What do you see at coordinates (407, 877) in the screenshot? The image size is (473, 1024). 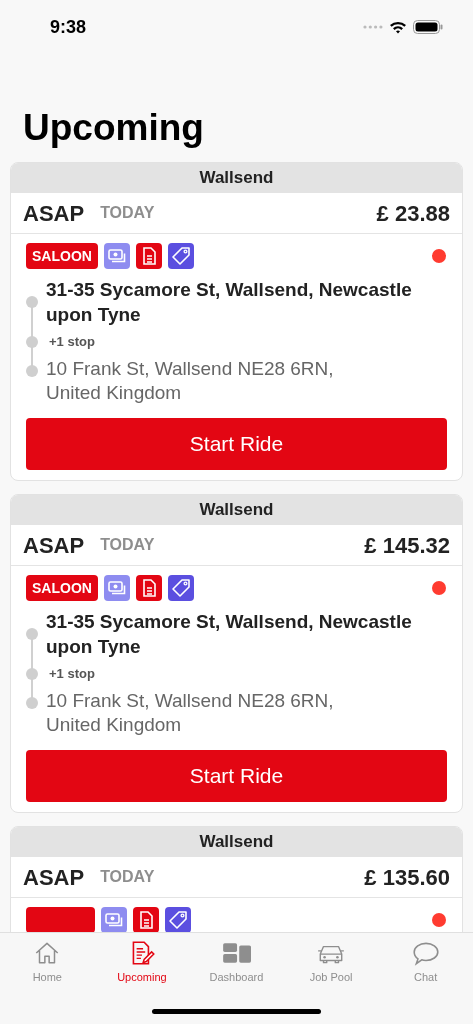 I see `ride-price: £ 135.60` at bounding box center [407, 877].